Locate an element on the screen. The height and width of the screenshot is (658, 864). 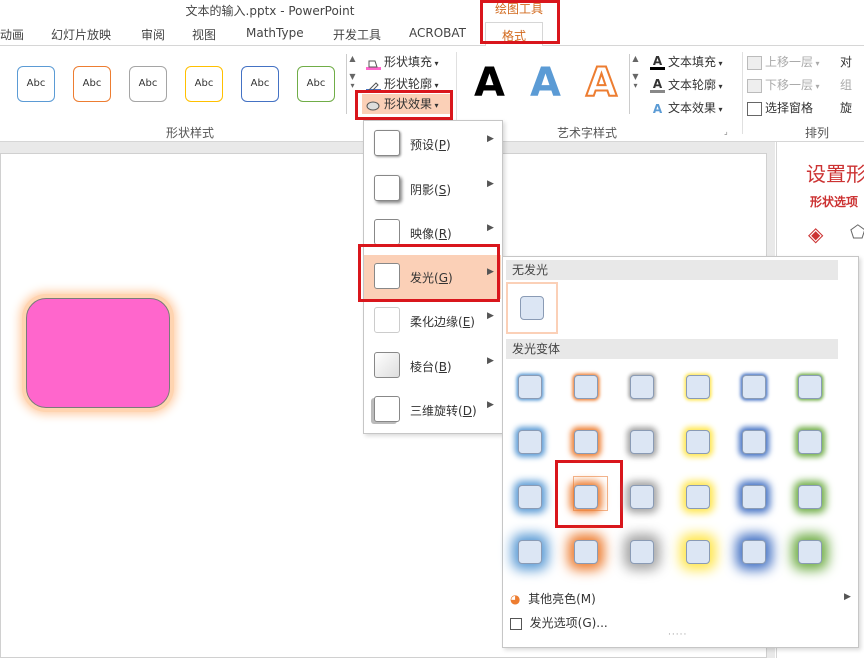
text-outline-icon: A is located at coordinates (657, 85).